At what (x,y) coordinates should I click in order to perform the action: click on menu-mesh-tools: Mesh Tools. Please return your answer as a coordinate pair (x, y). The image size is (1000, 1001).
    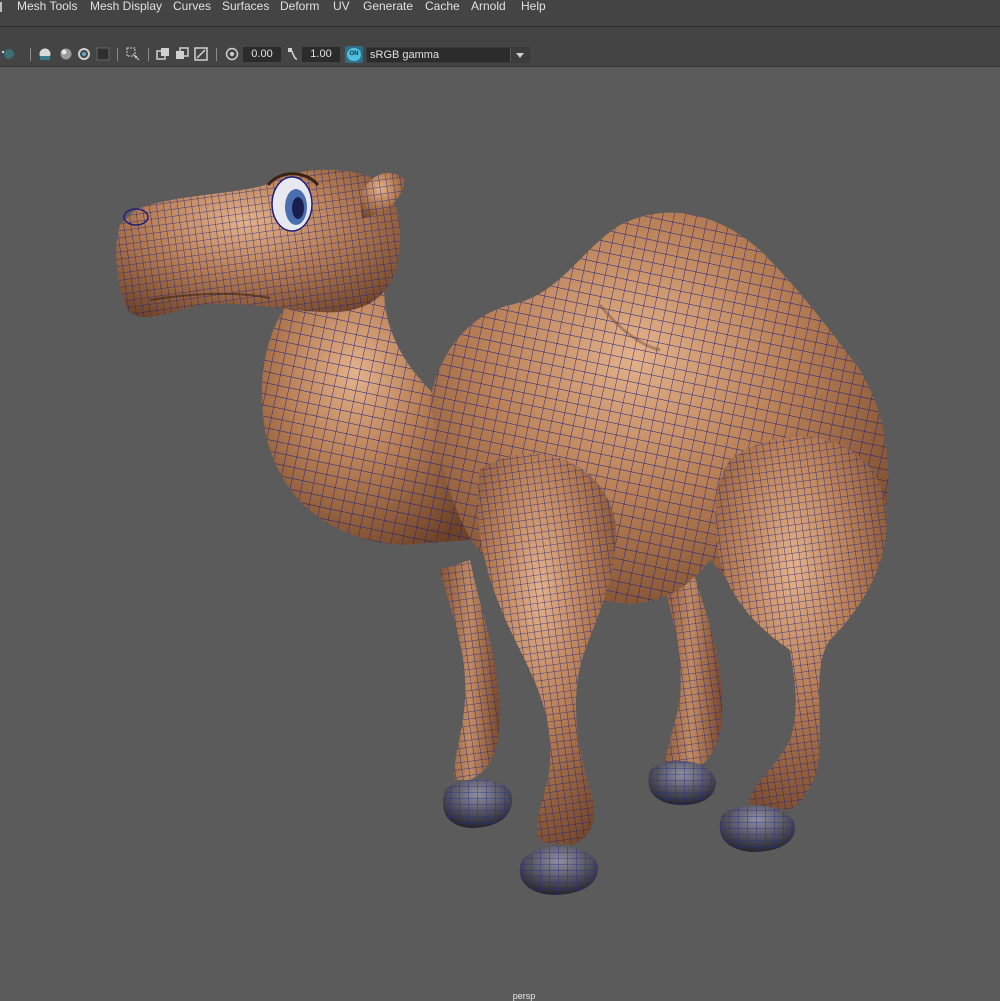
    Looking at the image, I should click on (47, 8).